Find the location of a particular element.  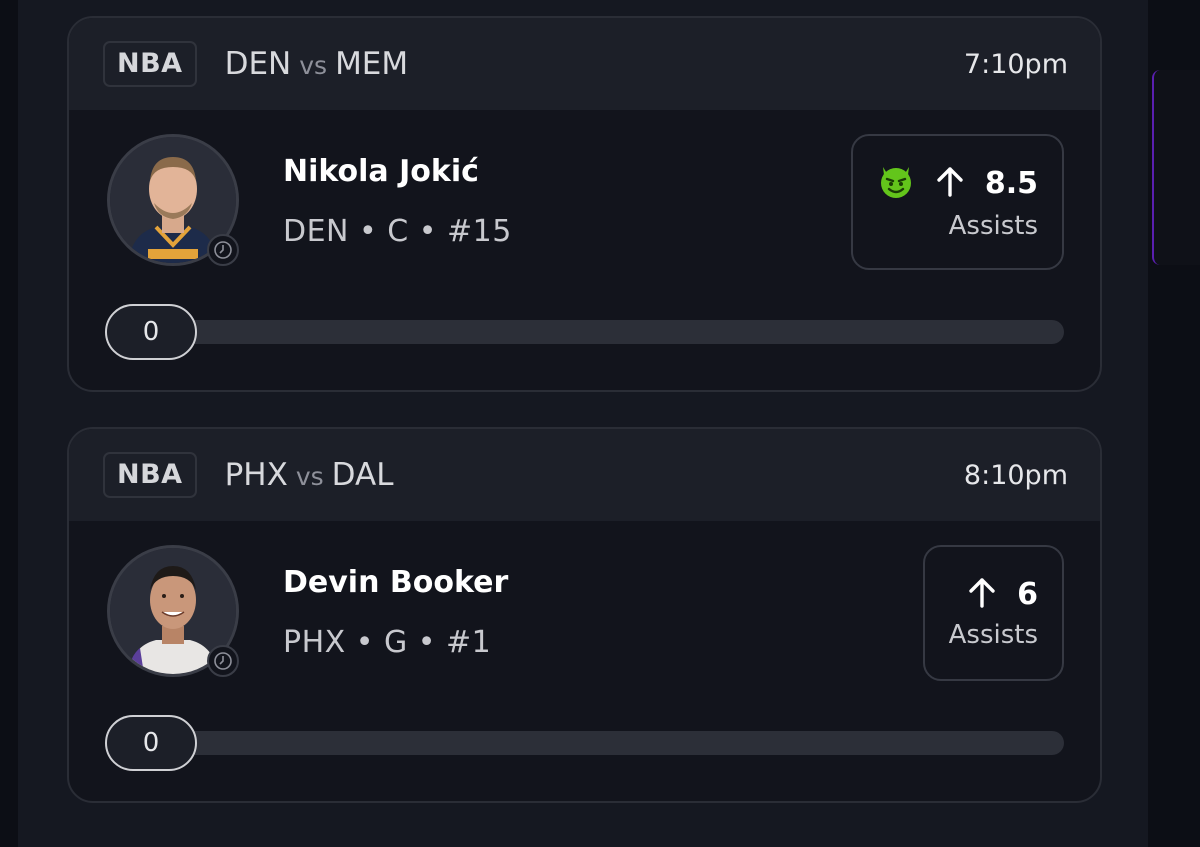

matchup: DEN vs MEM is located at coordinates (317, 64).